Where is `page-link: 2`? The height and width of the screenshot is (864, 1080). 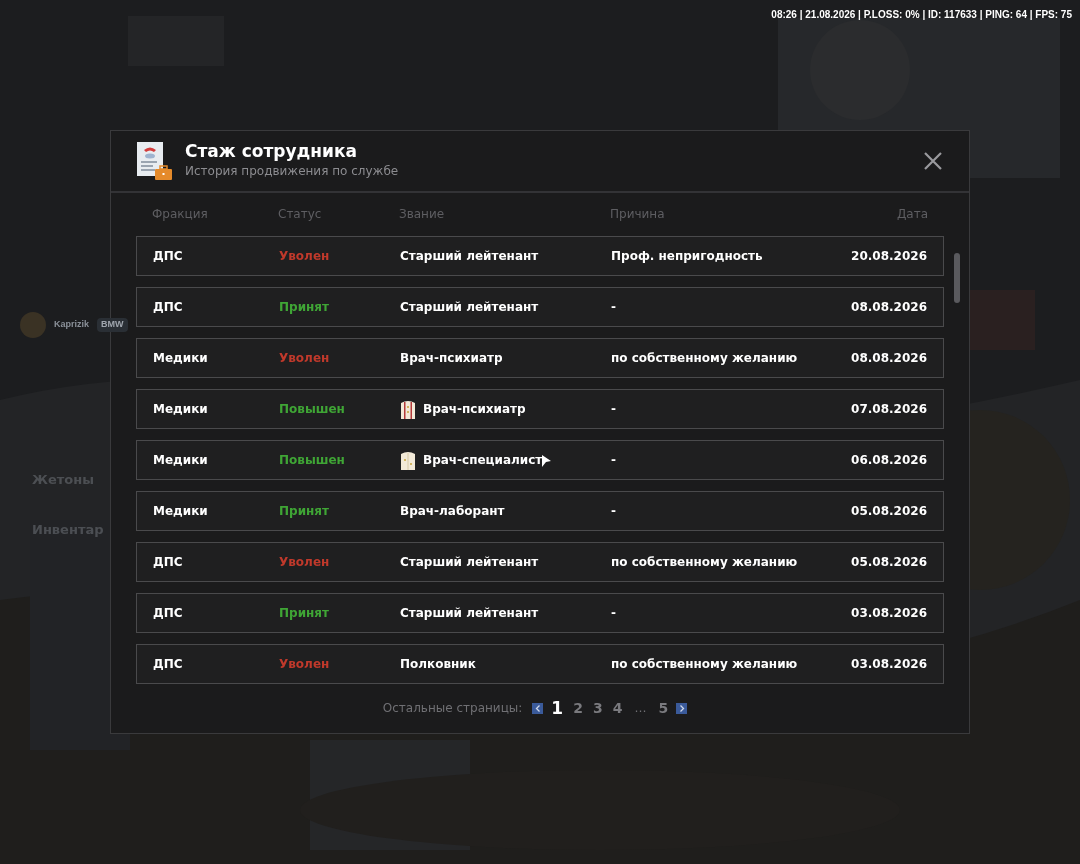 page-link: 2 is located at coordinates (578, 708).